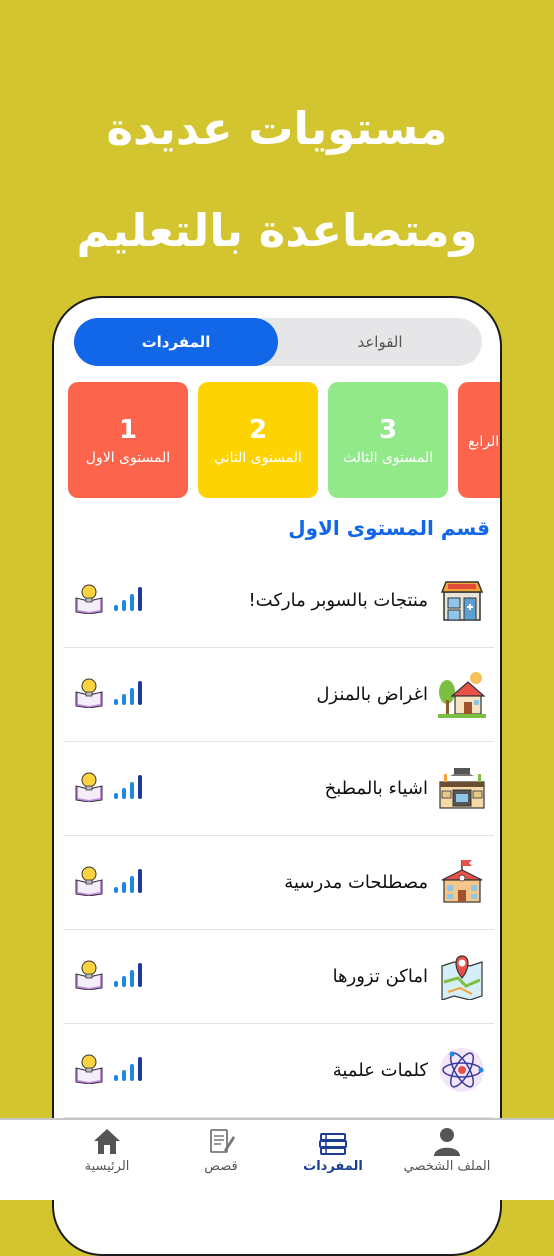 The width and height of the screenshot is (554, 1256). What do you see at coordinates (338, 600) in the screenshot?
I see `item-title: منتجات بالسوبر ماركت!` at bounding box center [338, 600].